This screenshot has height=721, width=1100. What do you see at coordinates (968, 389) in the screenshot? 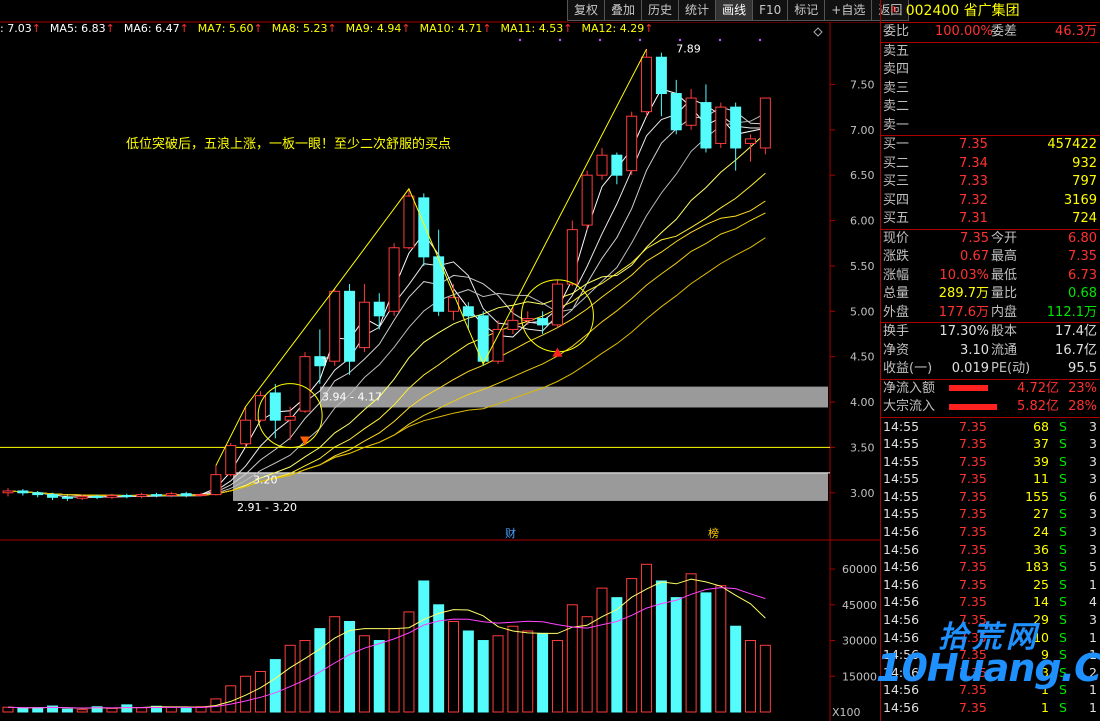
I see `flow-bar` at bounding box center [968, 389].